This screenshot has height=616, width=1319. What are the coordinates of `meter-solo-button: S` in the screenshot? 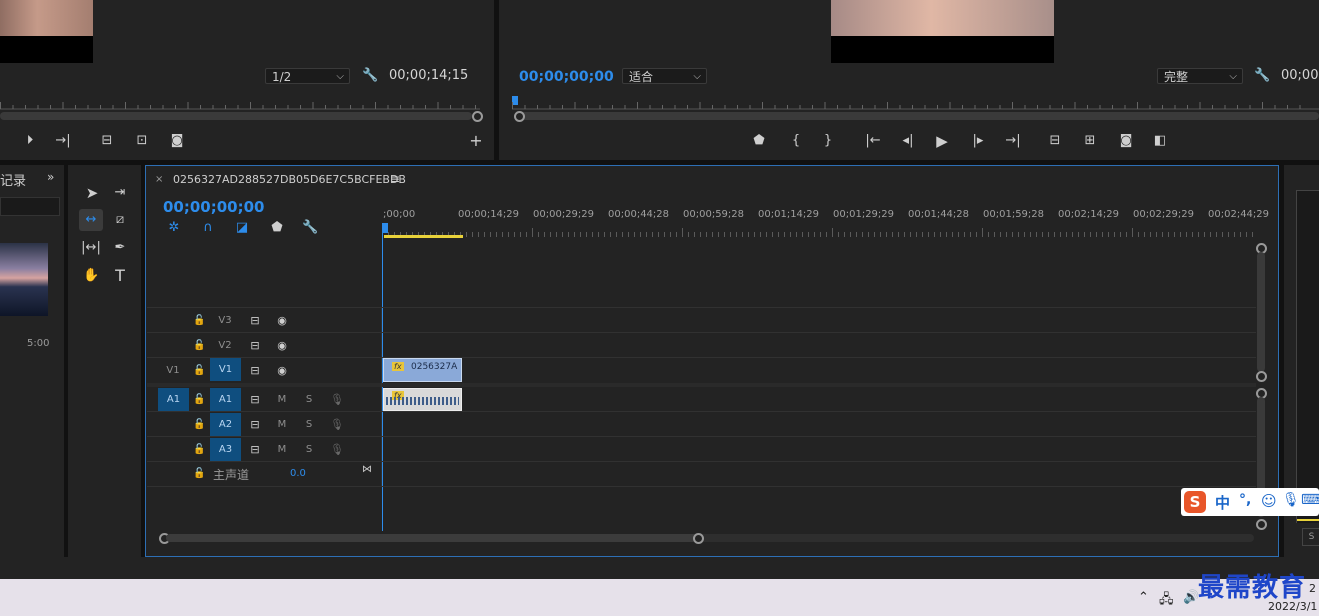 It's located at (1310, 537).